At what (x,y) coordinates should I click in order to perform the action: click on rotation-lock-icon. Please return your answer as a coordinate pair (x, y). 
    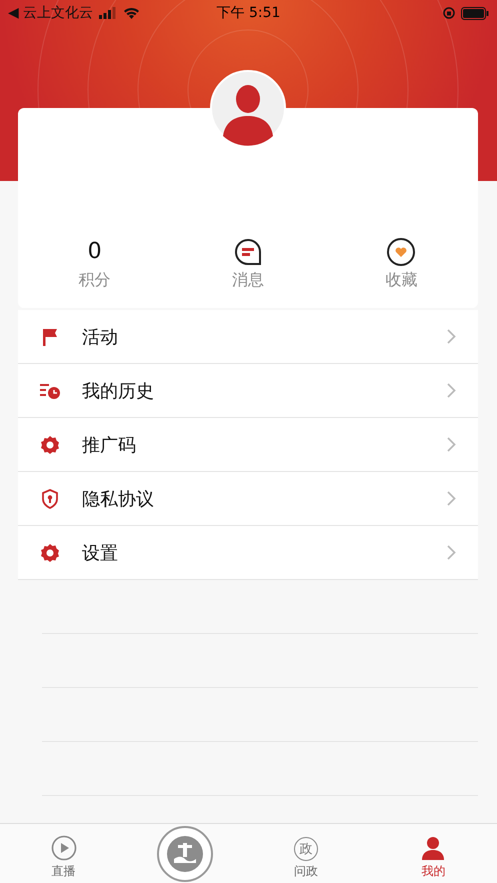
    Looking at the image, I should click on (449, 13).